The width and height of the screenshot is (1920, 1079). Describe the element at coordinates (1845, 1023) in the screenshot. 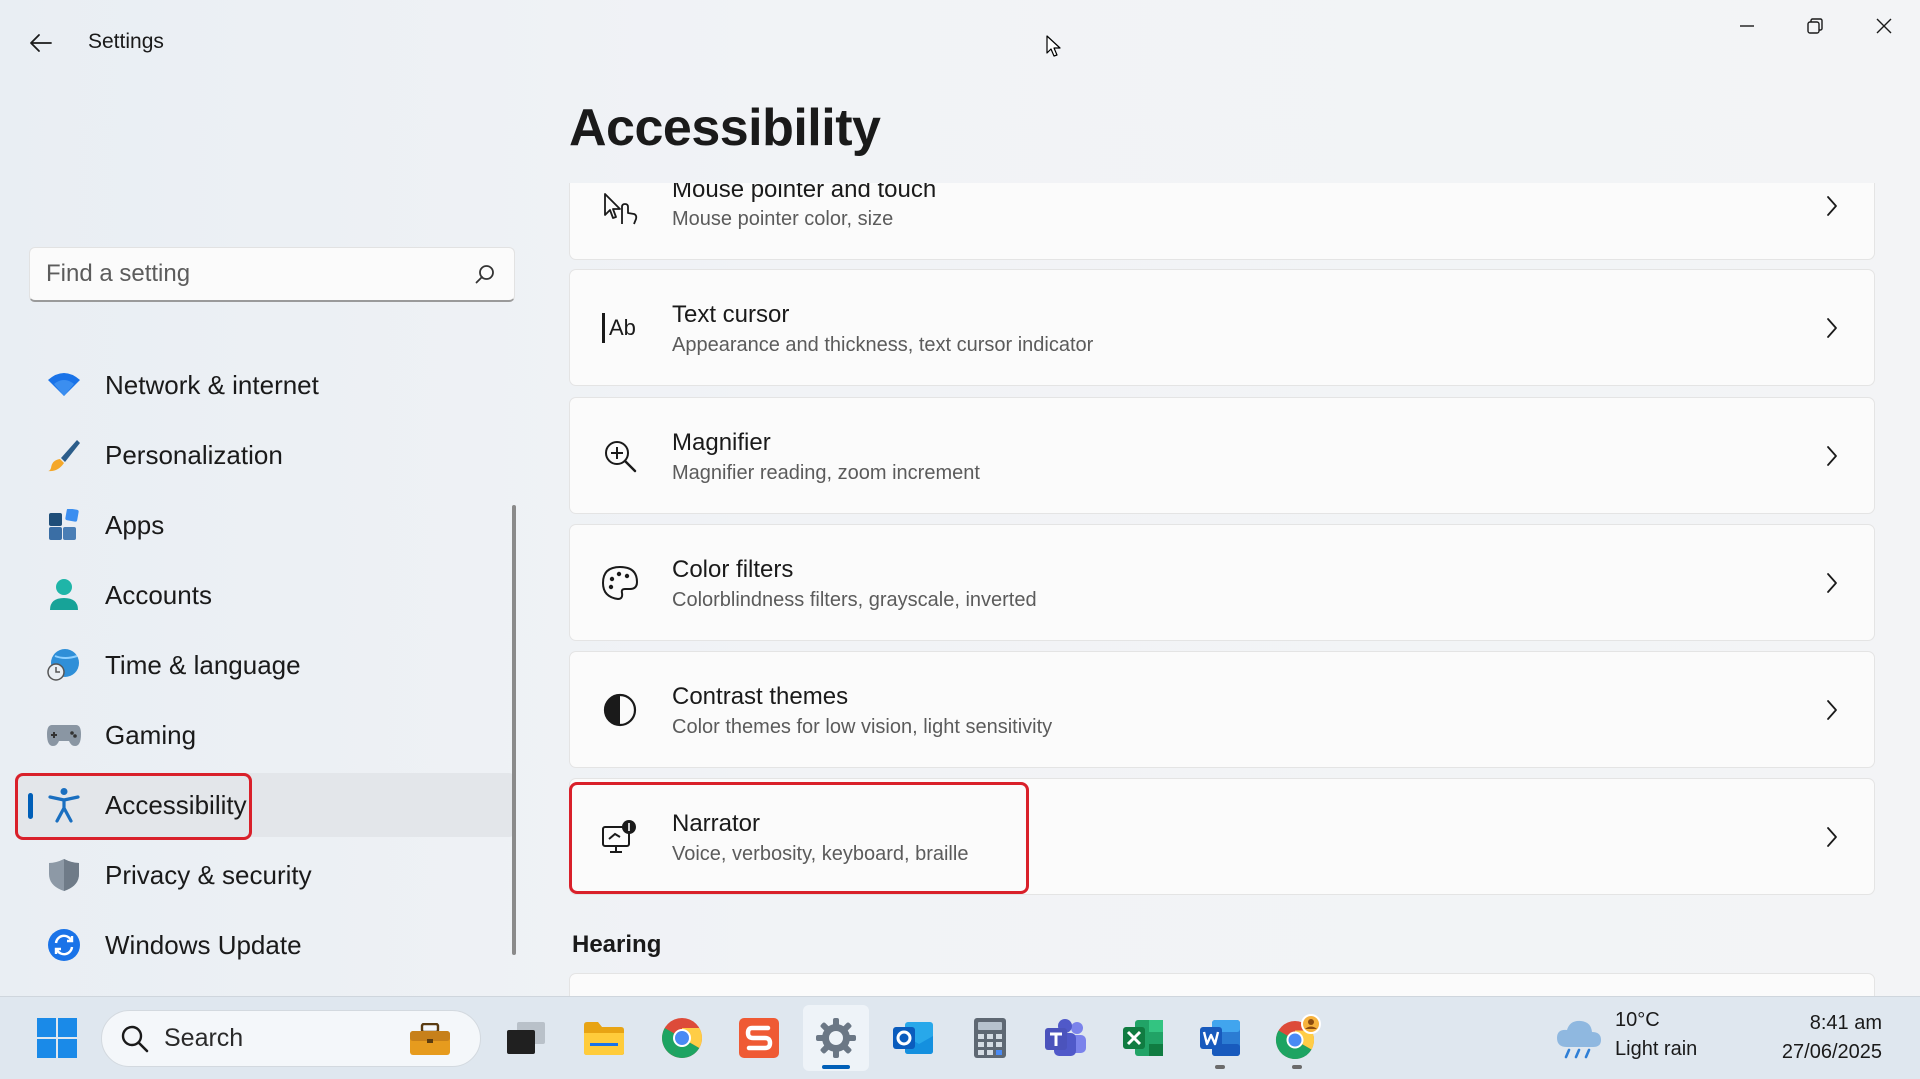

I see `clock-time: 8:41 am` at that location.